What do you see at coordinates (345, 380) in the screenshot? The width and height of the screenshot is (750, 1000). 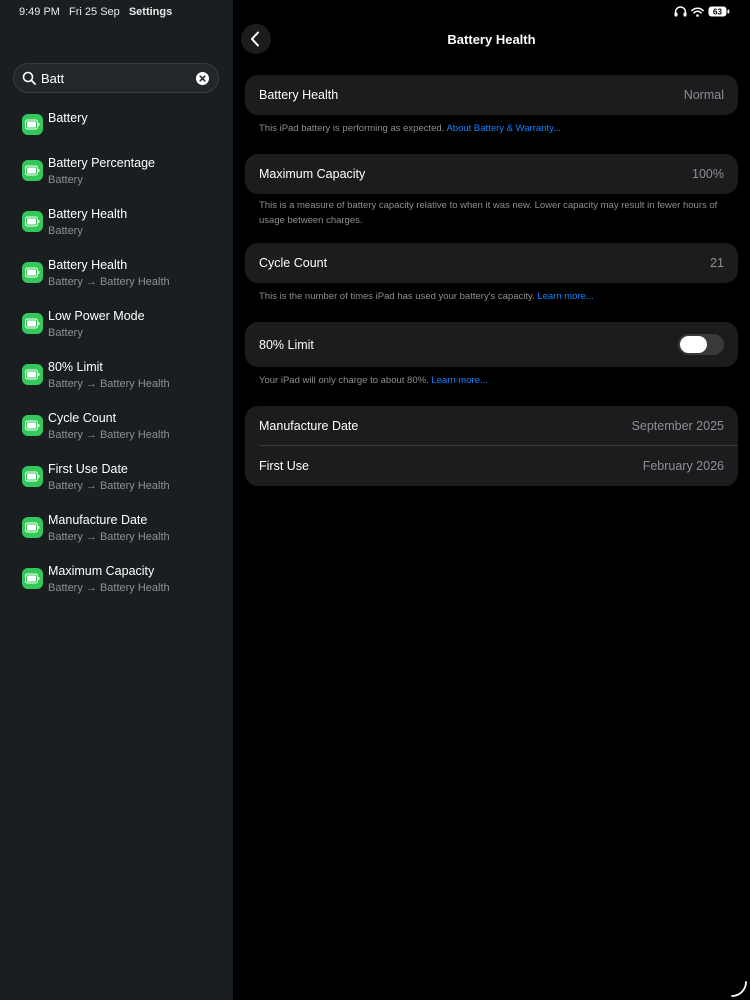 I see `note-text: Your iPad will only charge to about 80%.` at bounding box center [345, 380].